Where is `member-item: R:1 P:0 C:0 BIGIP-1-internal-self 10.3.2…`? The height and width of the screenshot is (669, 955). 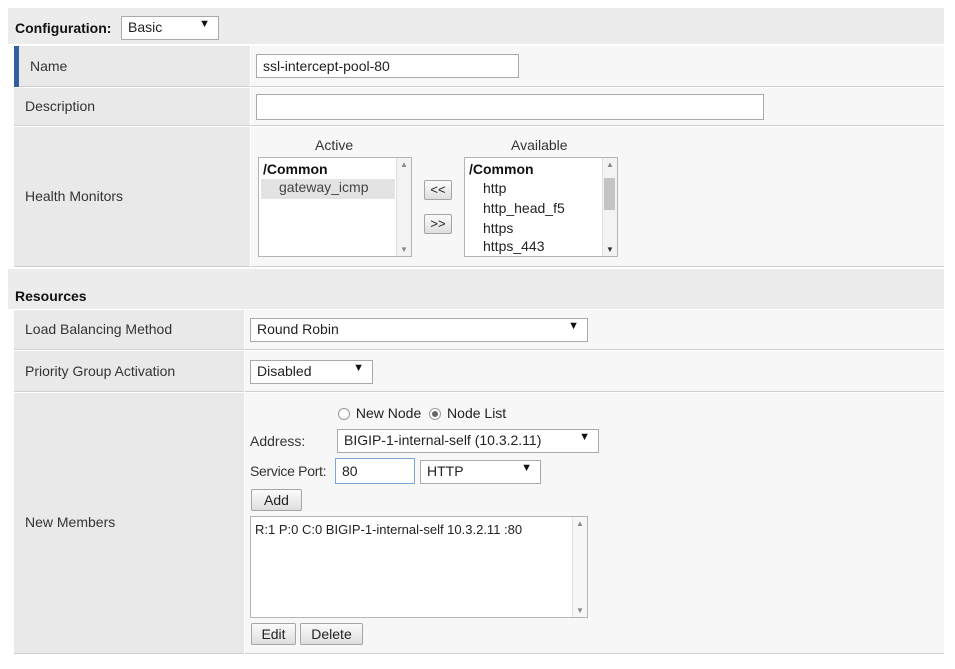 member-item: R:1 P:0 C:0 BIGIP-1-internal-self 10.3.2… is located at coordinates (388, 529).